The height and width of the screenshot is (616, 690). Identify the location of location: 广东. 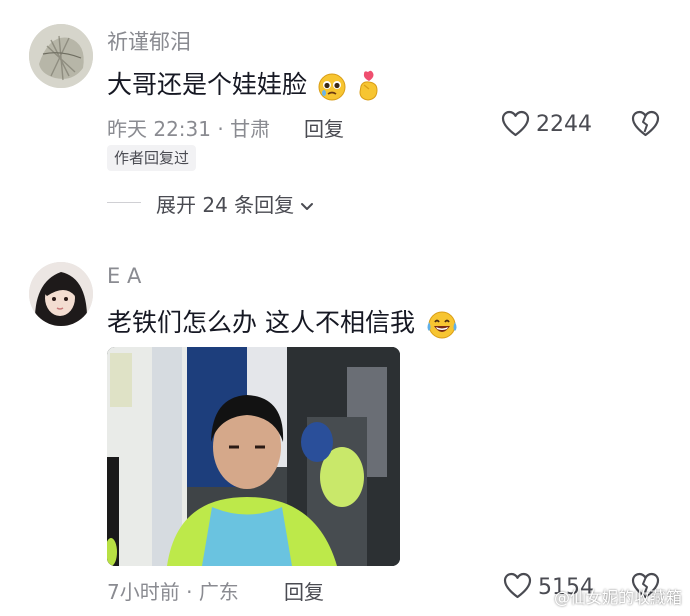
(218, 592).